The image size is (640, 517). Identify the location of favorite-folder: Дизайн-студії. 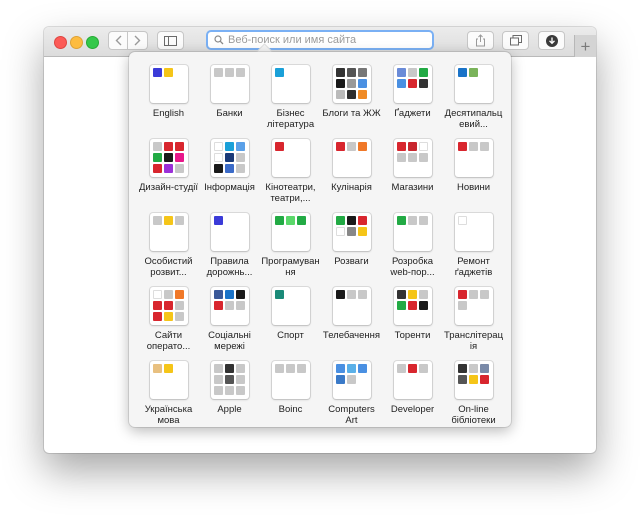
(168, 176).